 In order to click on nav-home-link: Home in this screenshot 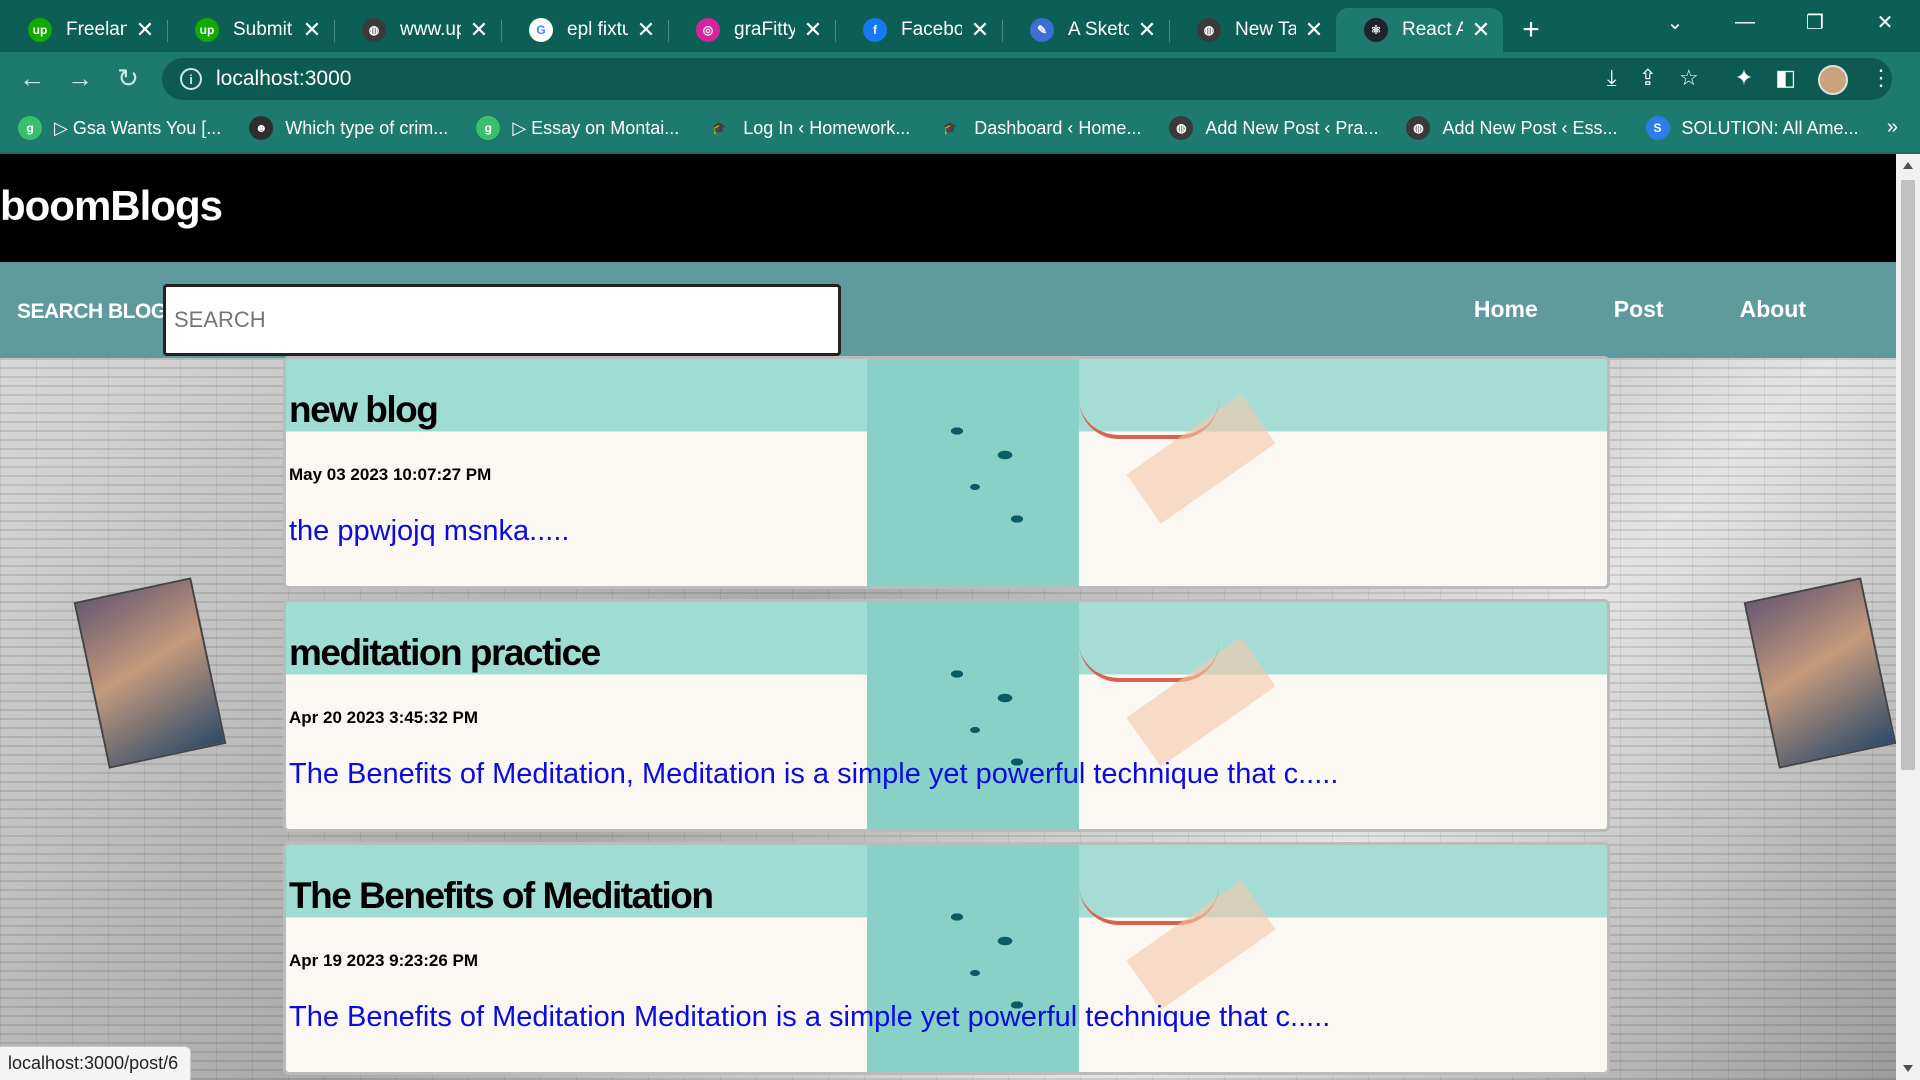, I will do `click(1506, 309)`.